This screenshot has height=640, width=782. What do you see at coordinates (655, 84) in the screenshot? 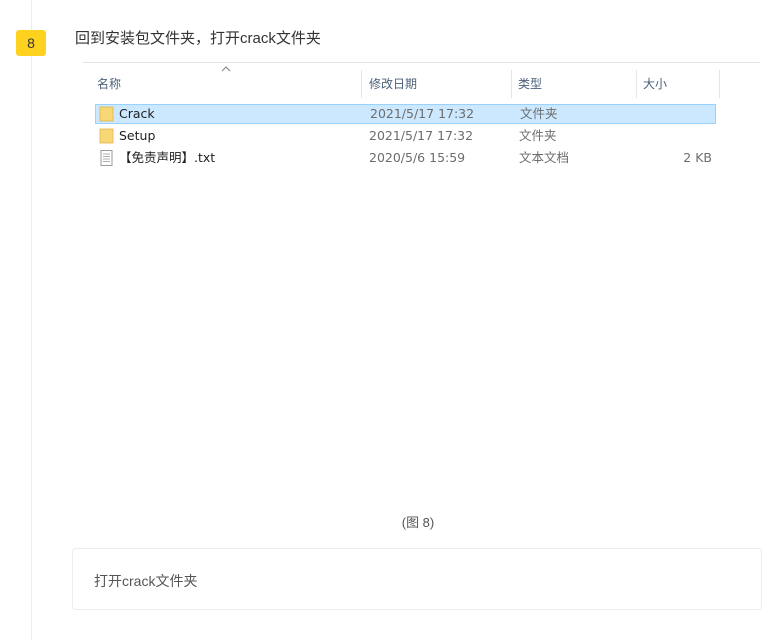
I see `column-header-size: 大小` at bounding box center [655, 84].